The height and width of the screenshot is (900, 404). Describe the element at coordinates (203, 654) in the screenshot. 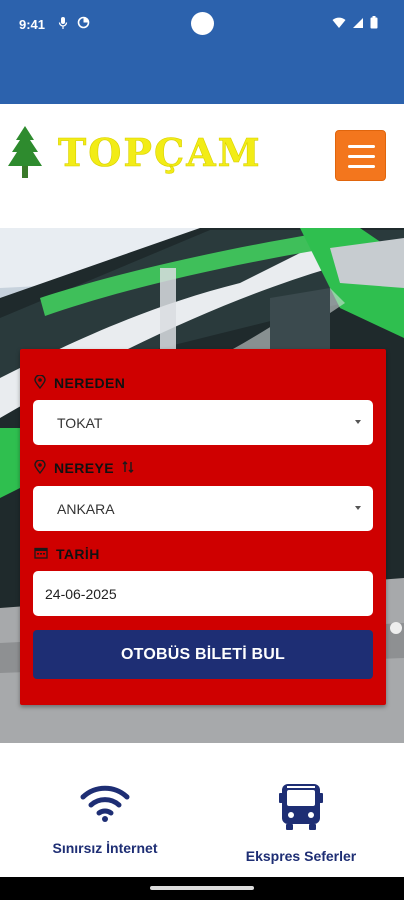

I see `find-ticket-button: OTOBÜS BİLETİ BUL` at that location.